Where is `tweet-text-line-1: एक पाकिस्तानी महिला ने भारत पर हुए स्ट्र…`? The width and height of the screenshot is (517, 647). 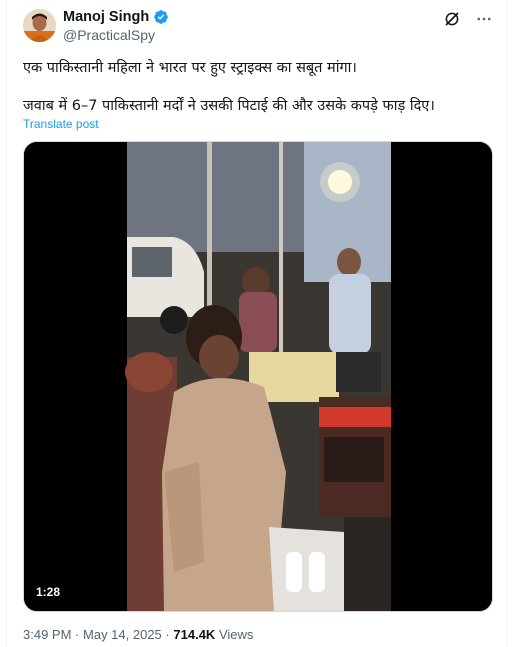 tweet-text-line-1: एक पाकिस्तानी महिला ने भारत पर हुए स्ट्र… is located at coordinates (190, 68).